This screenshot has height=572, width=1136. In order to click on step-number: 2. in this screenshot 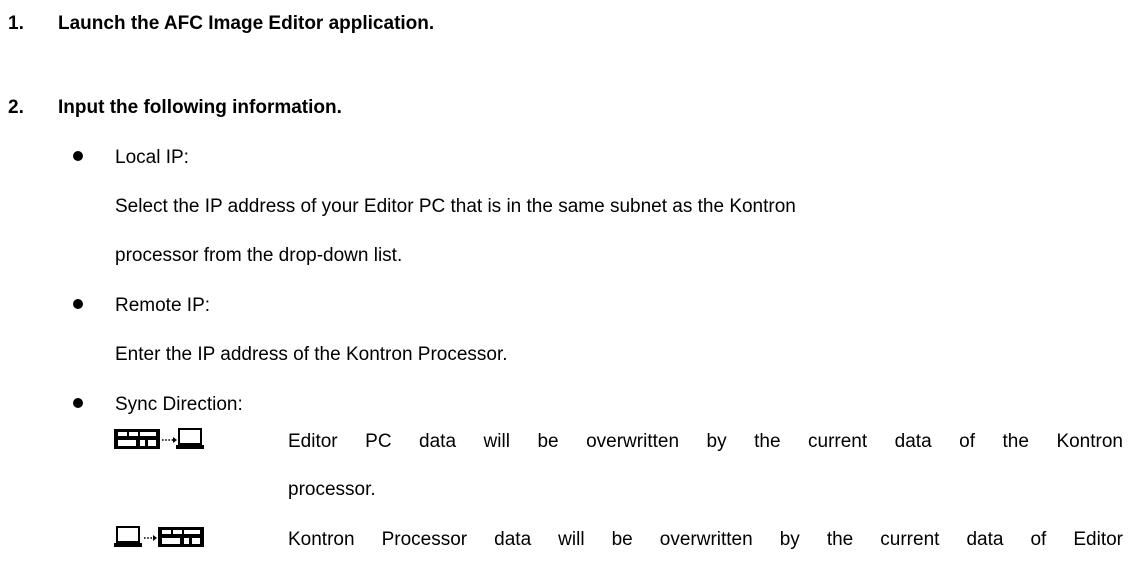, I will do `click(16, 107)`.